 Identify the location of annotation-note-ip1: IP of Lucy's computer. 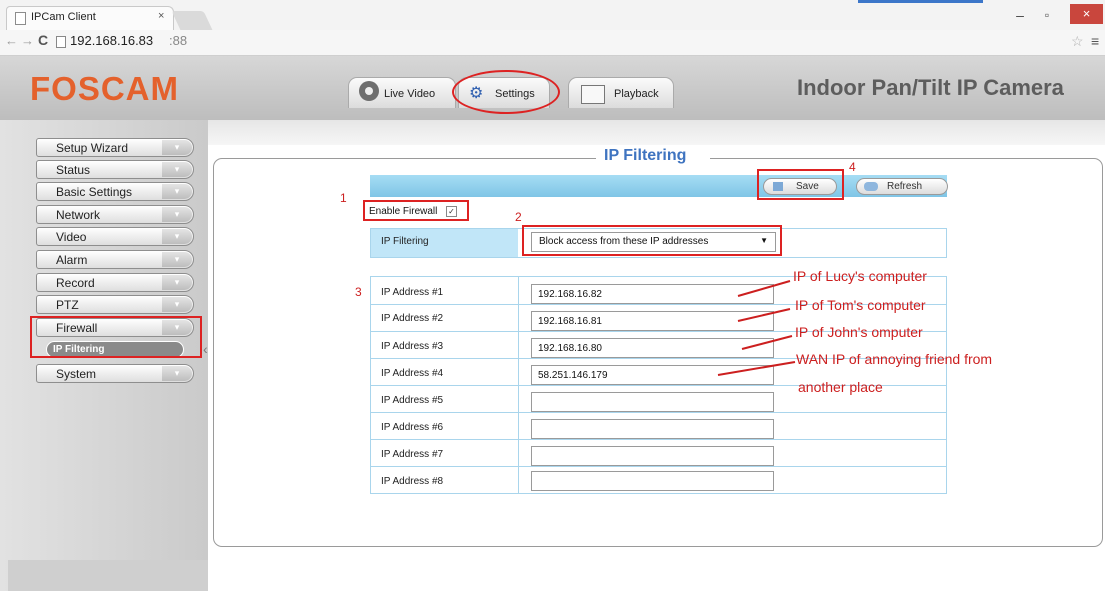
(860, 276).